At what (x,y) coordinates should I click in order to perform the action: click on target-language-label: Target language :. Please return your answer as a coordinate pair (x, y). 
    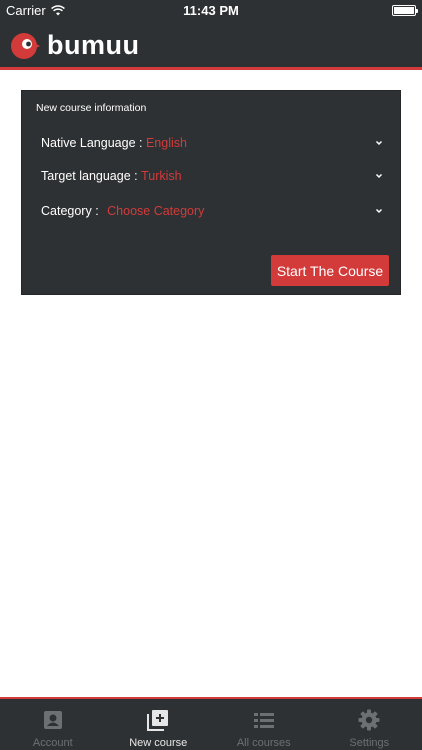
    Looking at the image, I should click on (91, 176).